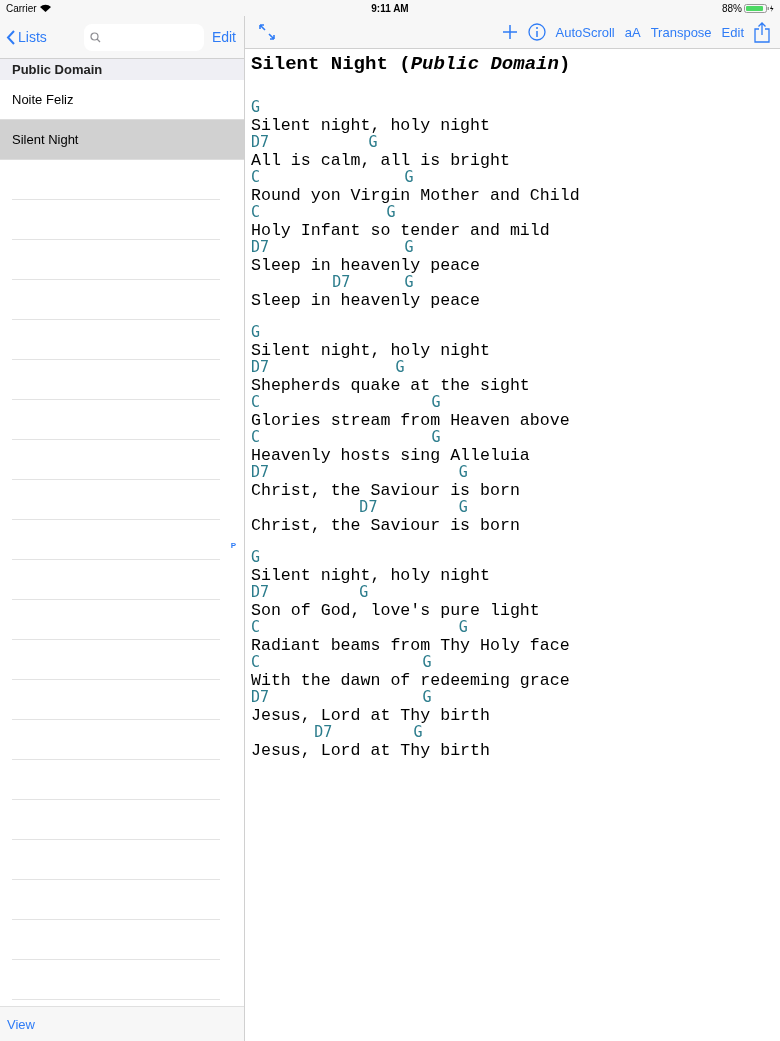 This screenshot has height=1041, width=780. I want to click on search-field, so click(143, 37).